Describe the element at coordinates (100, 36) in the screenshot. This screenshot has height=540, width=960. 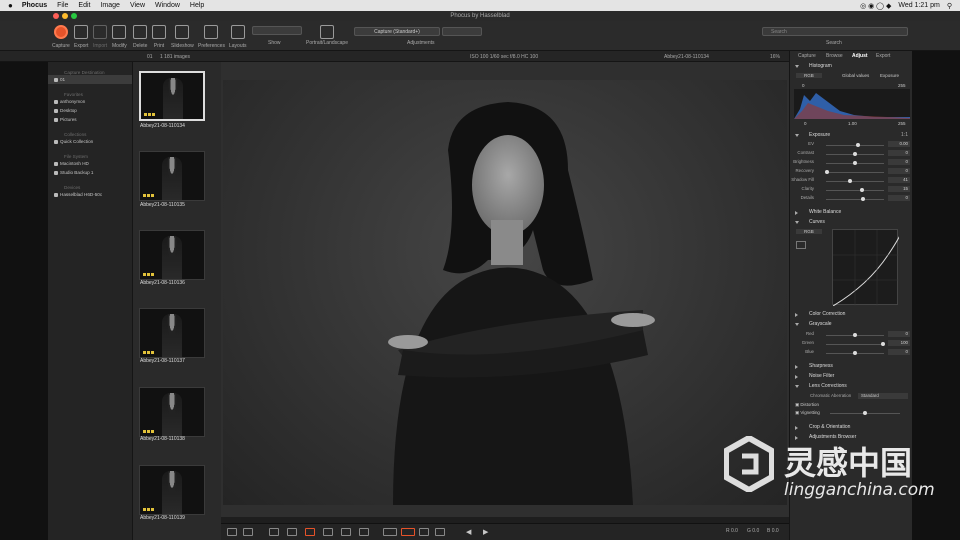
I see `import-button: Import` at that location.